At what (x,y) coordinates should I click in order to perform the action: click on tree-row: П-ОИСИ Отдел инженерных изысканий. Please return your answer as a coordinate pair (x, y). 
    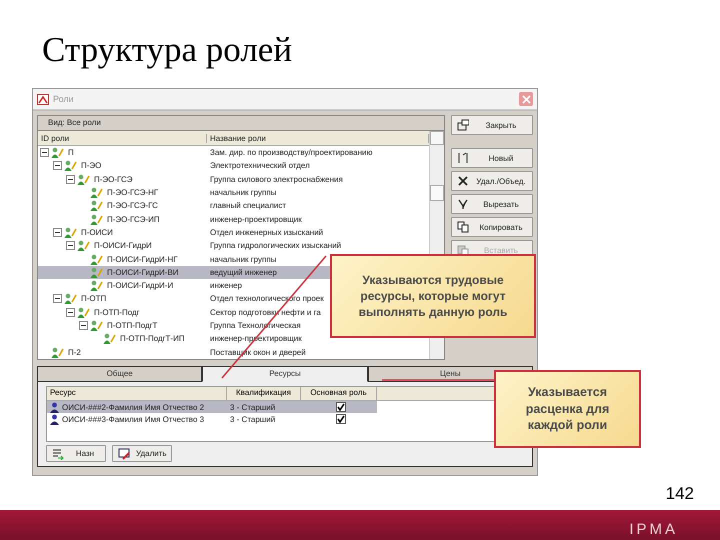
    Looking at the image, I should click on (233, 233).